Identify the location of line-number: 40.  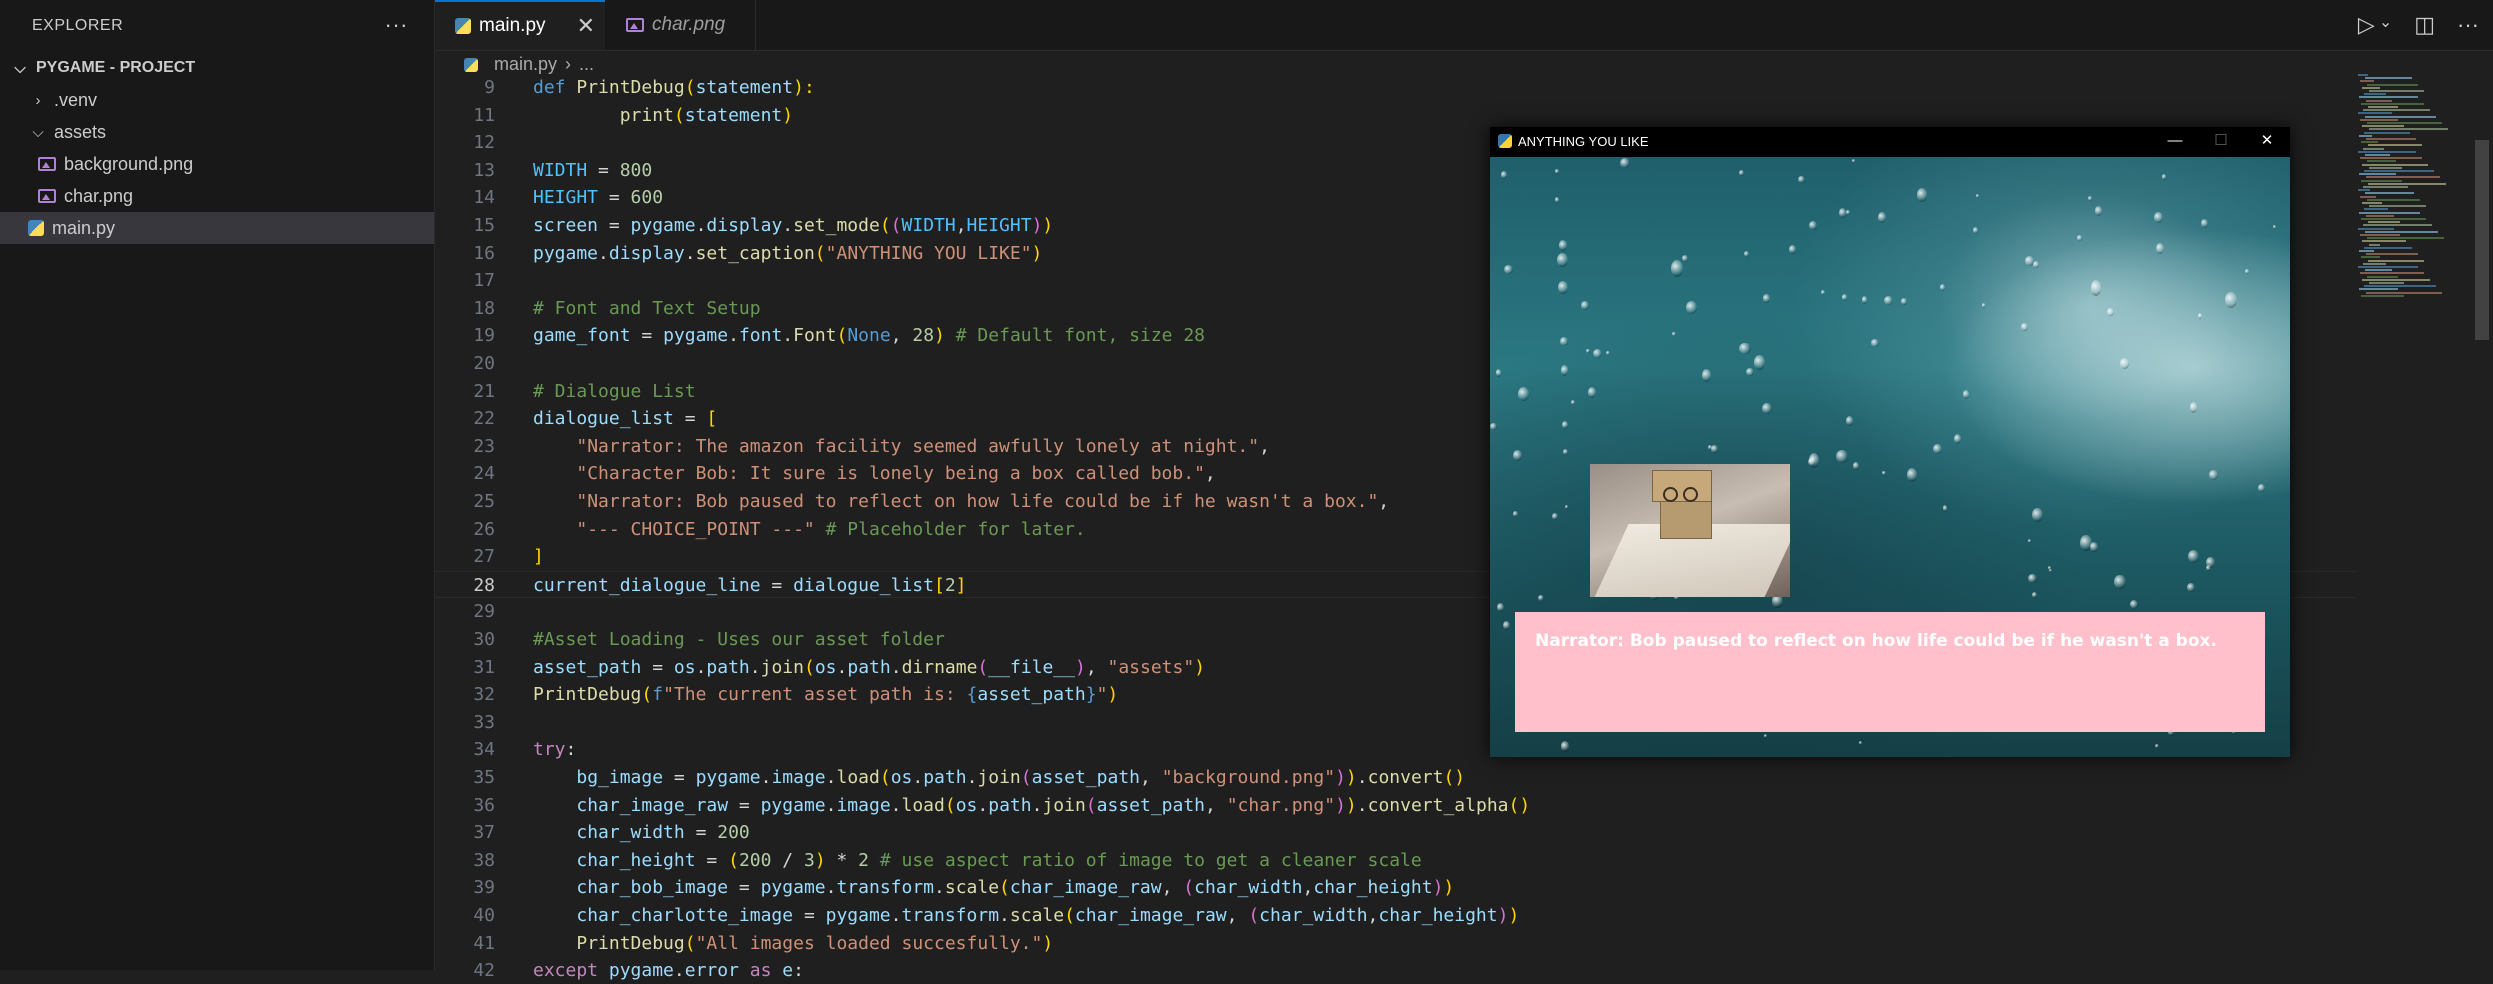
(484, 915).